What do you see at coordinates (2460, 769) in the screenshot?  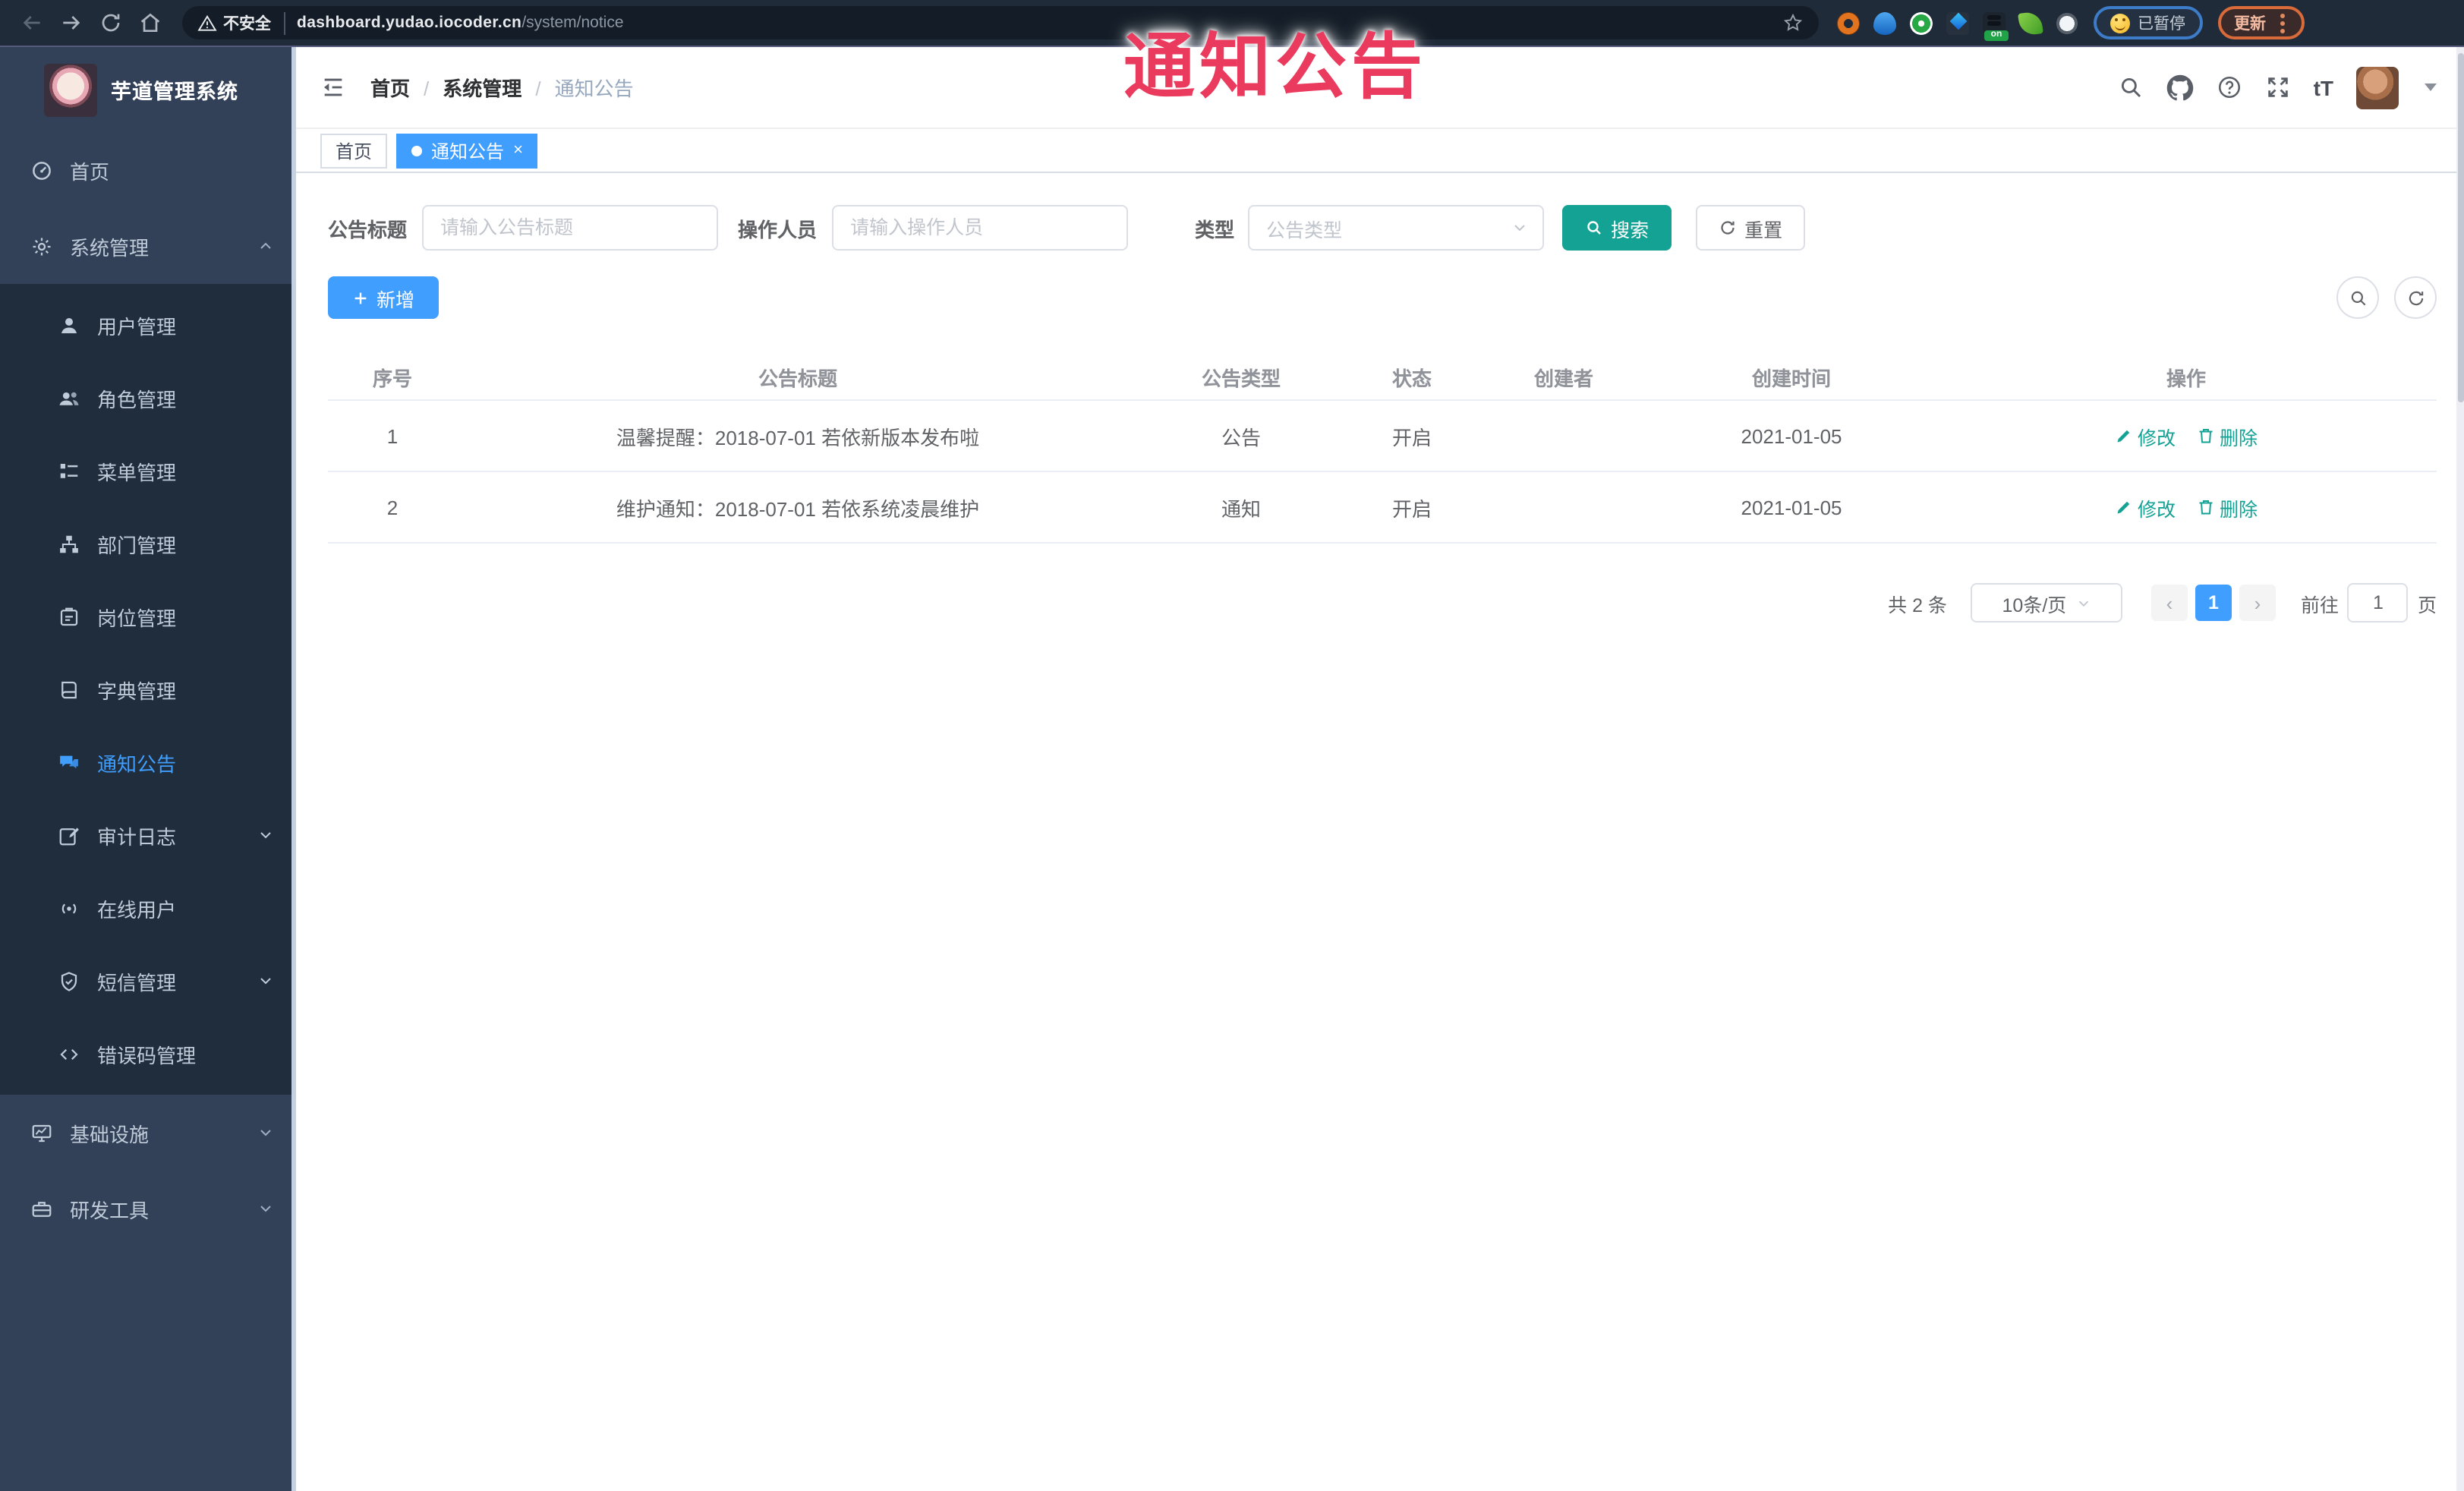 I see `page-scrollbar` at bounding box center [2460, 769].